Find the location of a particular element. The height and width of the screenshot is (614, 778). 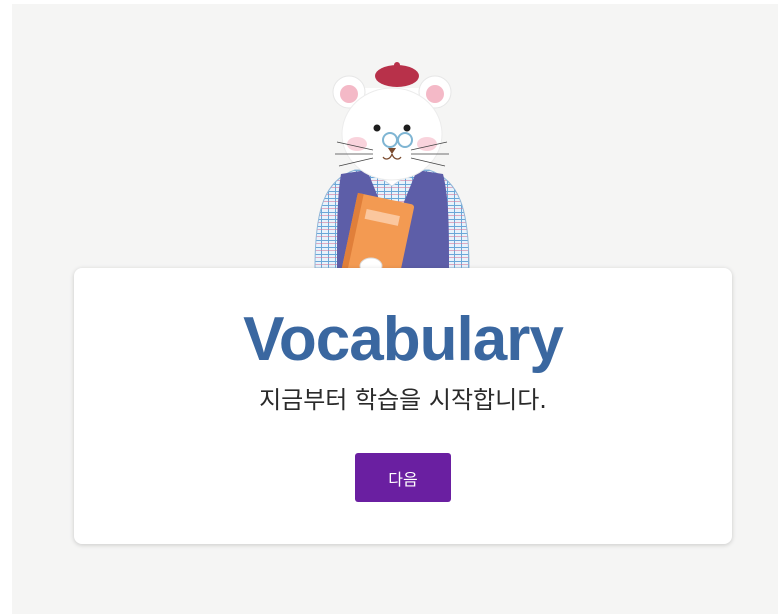

page-title: Vocabulary is located at coordinates (403, 339).